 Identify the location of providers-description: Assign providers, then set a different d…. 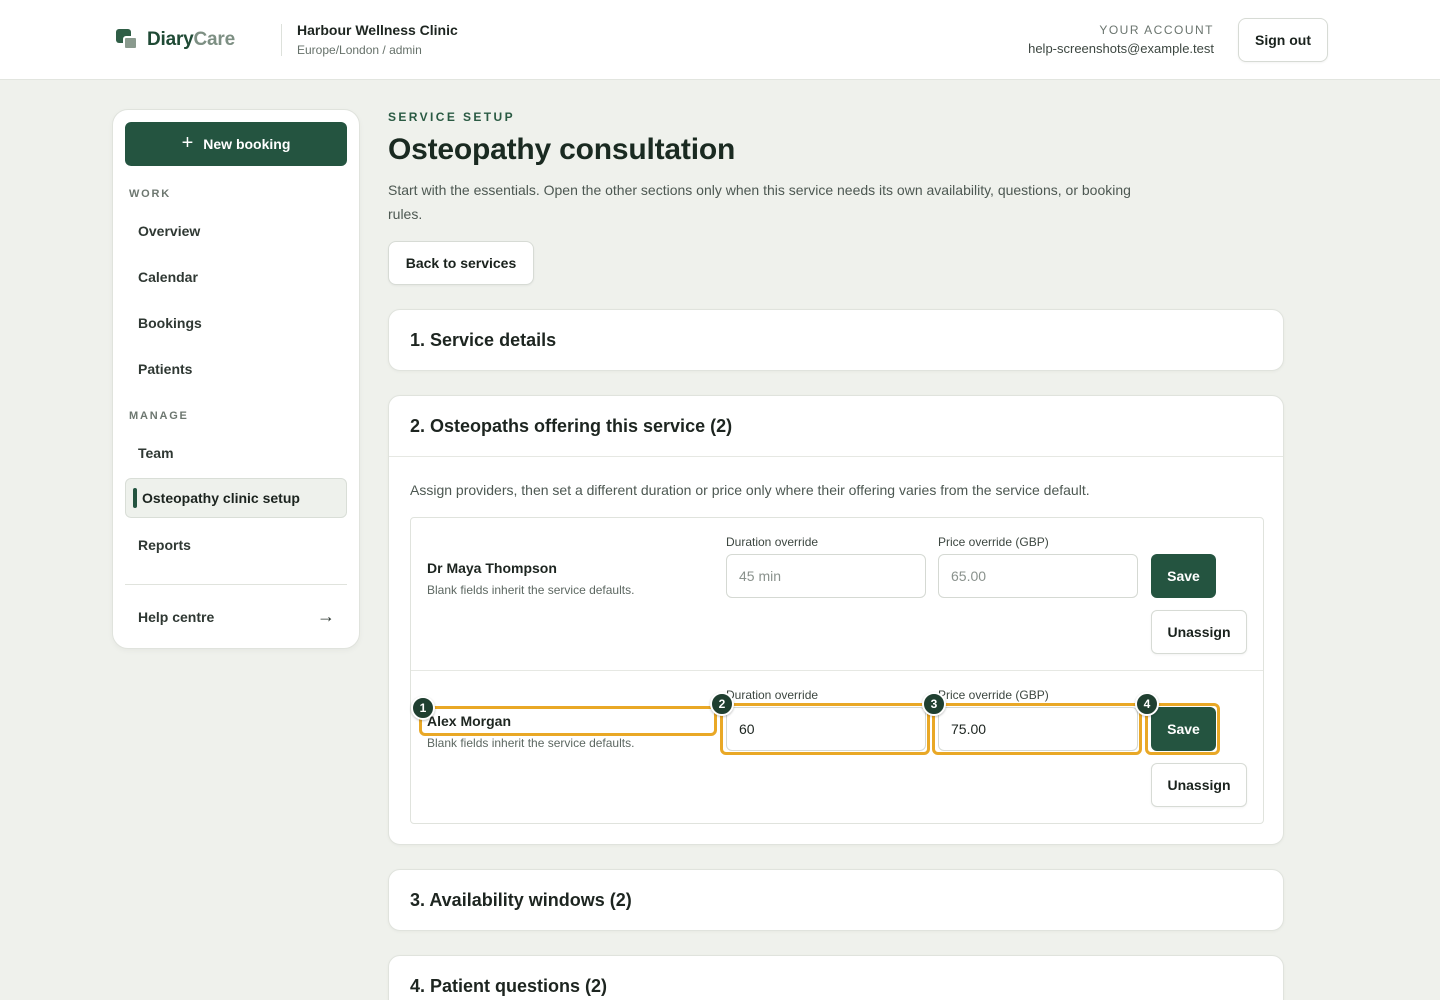
(750, 490).